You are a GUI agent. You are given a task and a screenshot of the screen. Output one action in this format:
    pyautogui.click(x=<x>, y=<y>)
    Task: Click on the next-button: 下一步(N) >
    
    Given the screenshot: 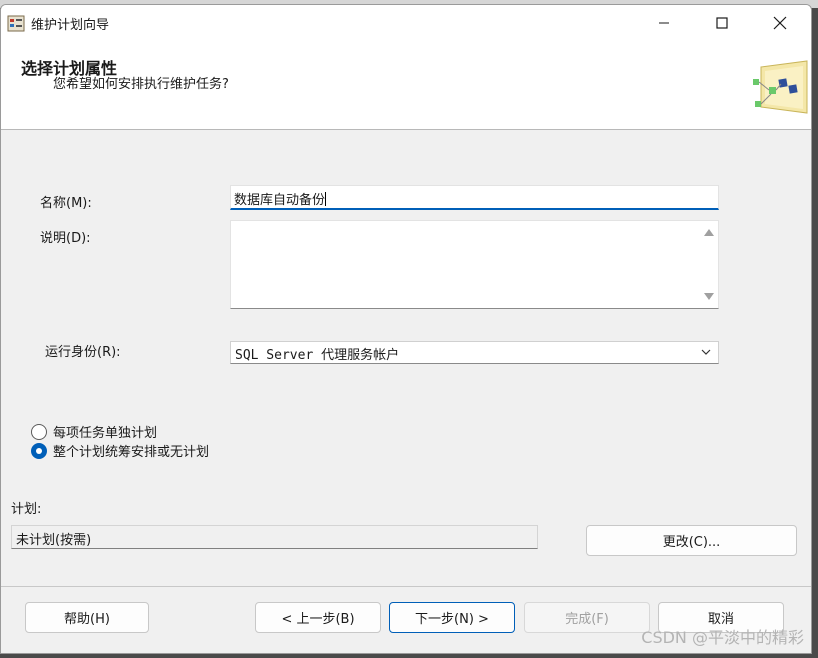 What is the action you would take?
    pyautogui.click(x=452, y=617)
    